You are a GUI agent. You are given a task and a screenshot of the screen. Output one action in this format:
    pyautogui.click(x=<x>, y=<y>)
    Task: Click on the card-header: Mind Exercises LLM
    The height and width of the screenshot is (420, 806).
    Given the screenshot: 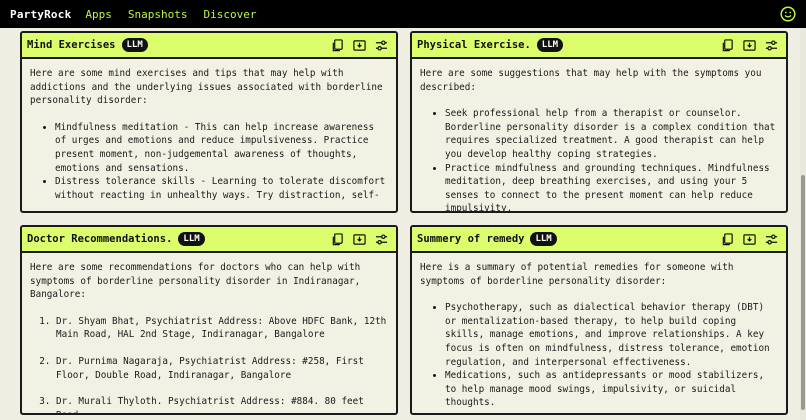 What is the action you would take?
    pyautogui.click(x=209, y=46)
    